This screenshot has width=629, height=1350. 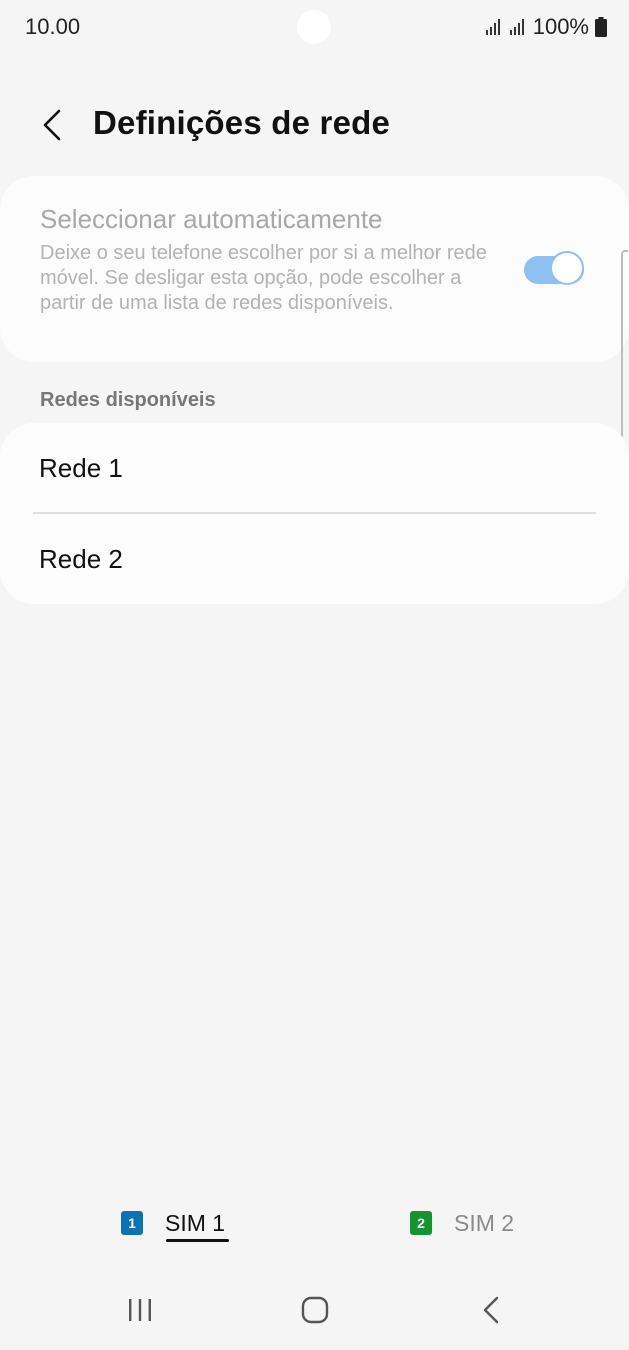 What do you see at coordinates (314, 1225) in the screenshot?
I see `sim-tabs: 1 SIM 1 2 SIM 2` at bounding box center [314, 1225].